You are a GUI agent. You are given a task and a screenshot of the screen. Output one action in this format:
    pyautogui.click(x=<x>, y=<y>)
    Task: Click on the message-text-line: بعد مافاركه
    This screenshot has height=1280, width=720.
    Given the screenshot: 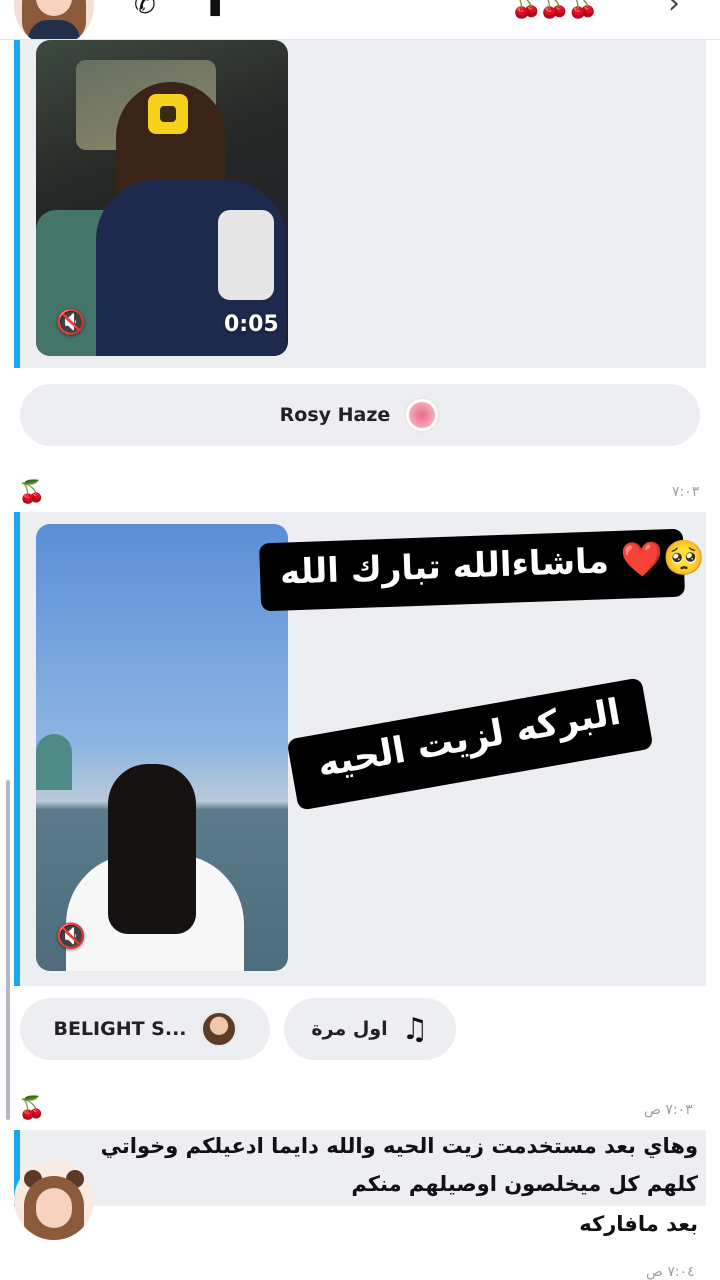 What is the action you would take?
    pyautogui.click(x=638, y=1224)
    